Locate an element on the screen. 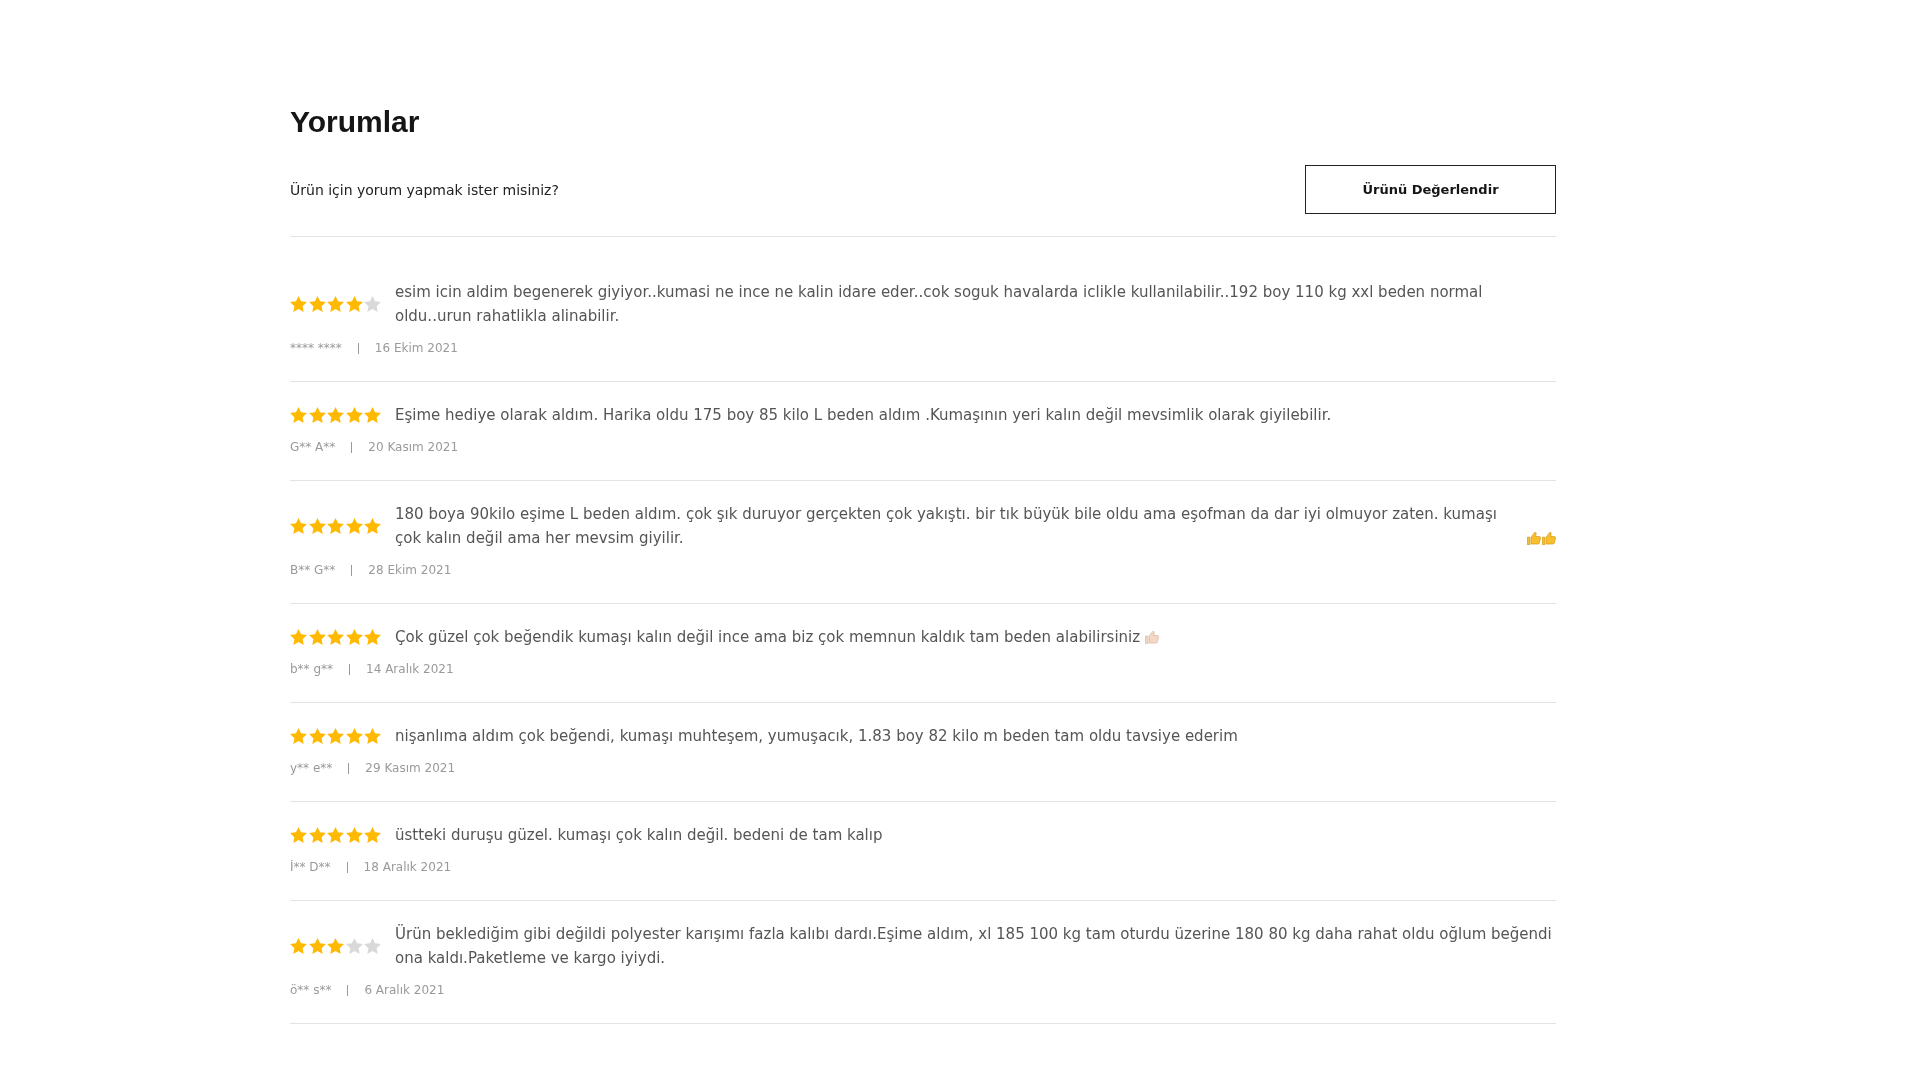 The image size is (1920, 1080). reviewer-name: G** A** is located at coordinates (313, 447).